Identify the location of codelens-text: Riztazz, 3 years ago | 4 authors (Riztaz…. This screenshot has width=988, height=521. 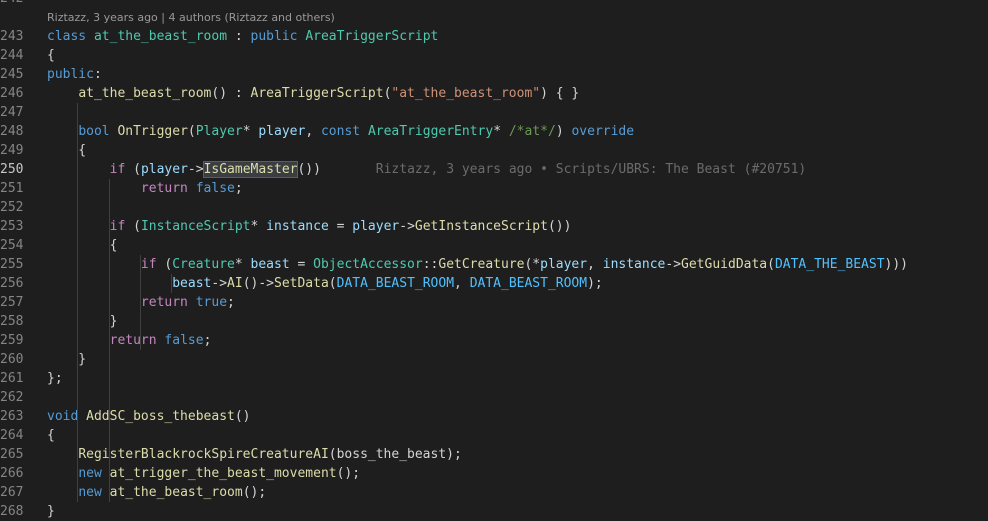
(191, 17).